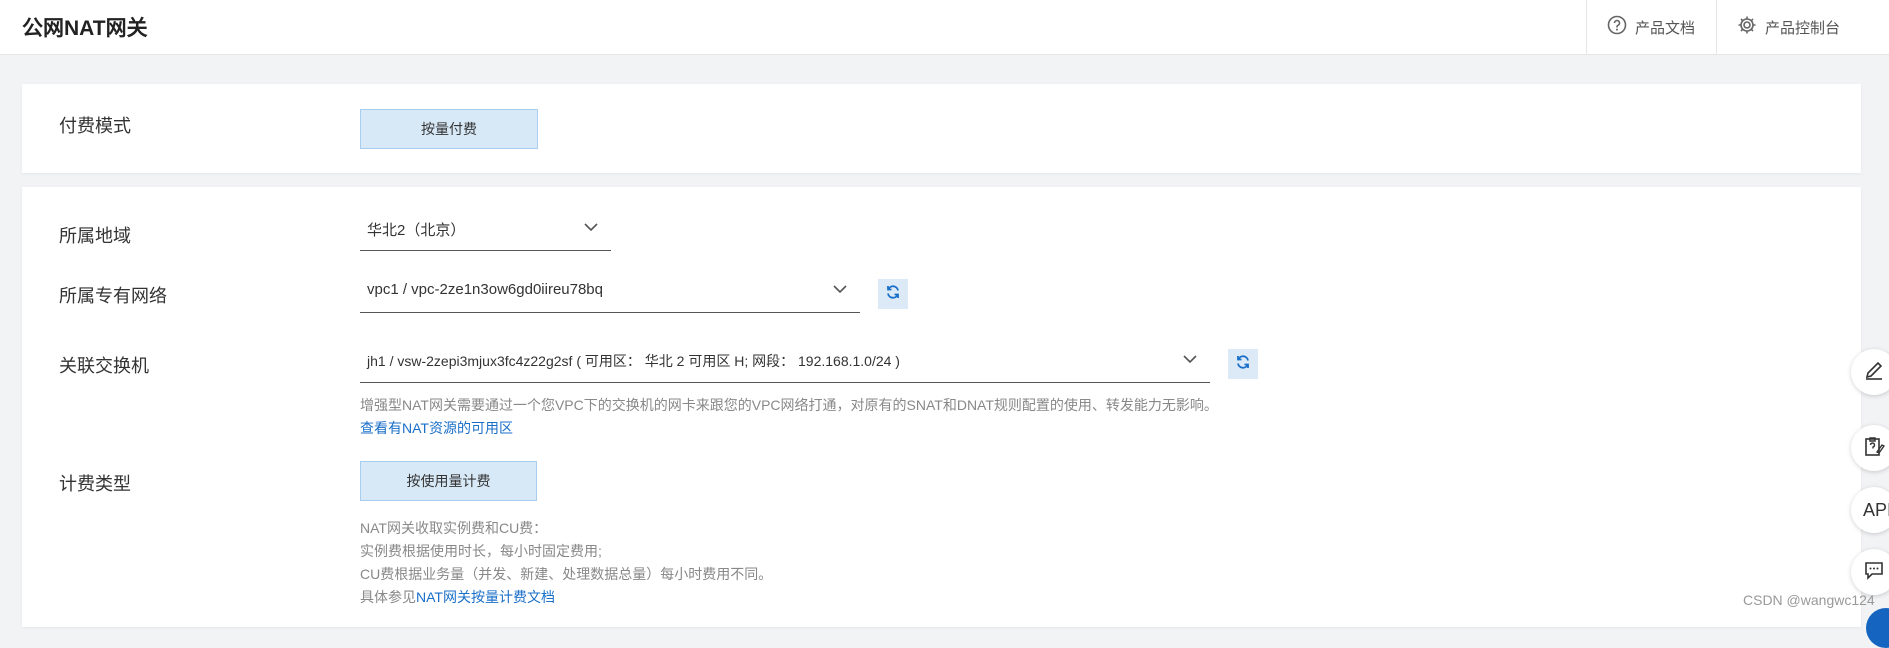 The width and height of the screenshot is (1889, 648). Describe the element at coordinates (1874, 572) in the screenshot. I see `chat-icon` at that location.